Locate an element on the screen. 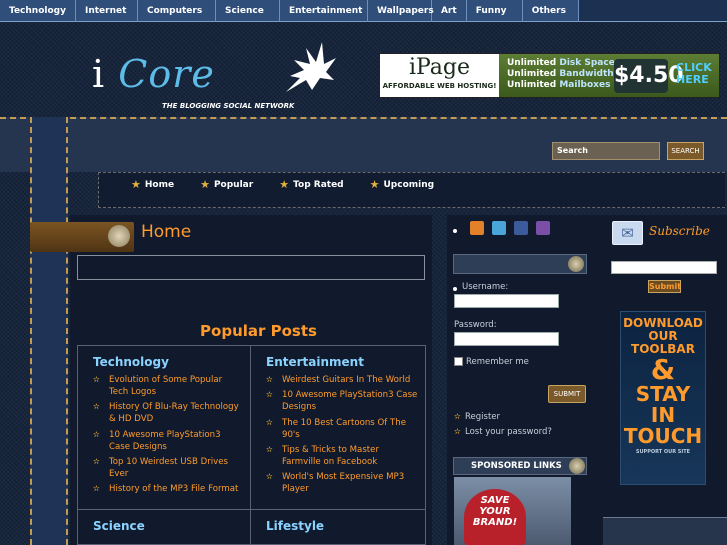  category-title: Lifestyle is located at coordinates (338, 524).